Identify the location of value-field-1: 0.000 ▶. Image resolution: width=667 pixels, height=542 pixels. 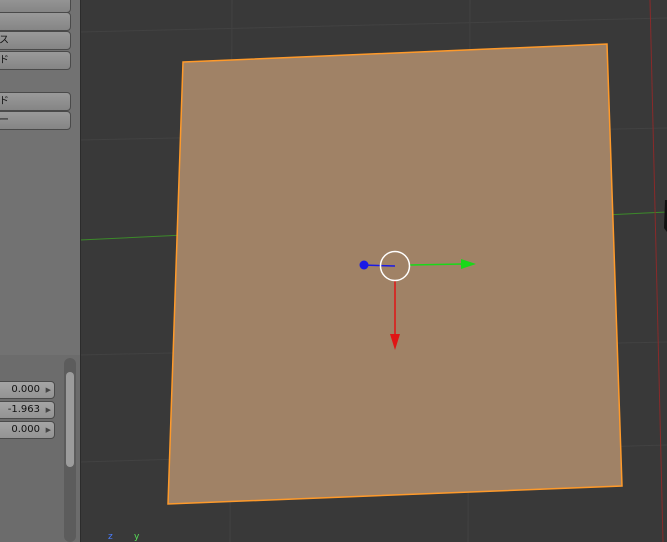
(27, 390).